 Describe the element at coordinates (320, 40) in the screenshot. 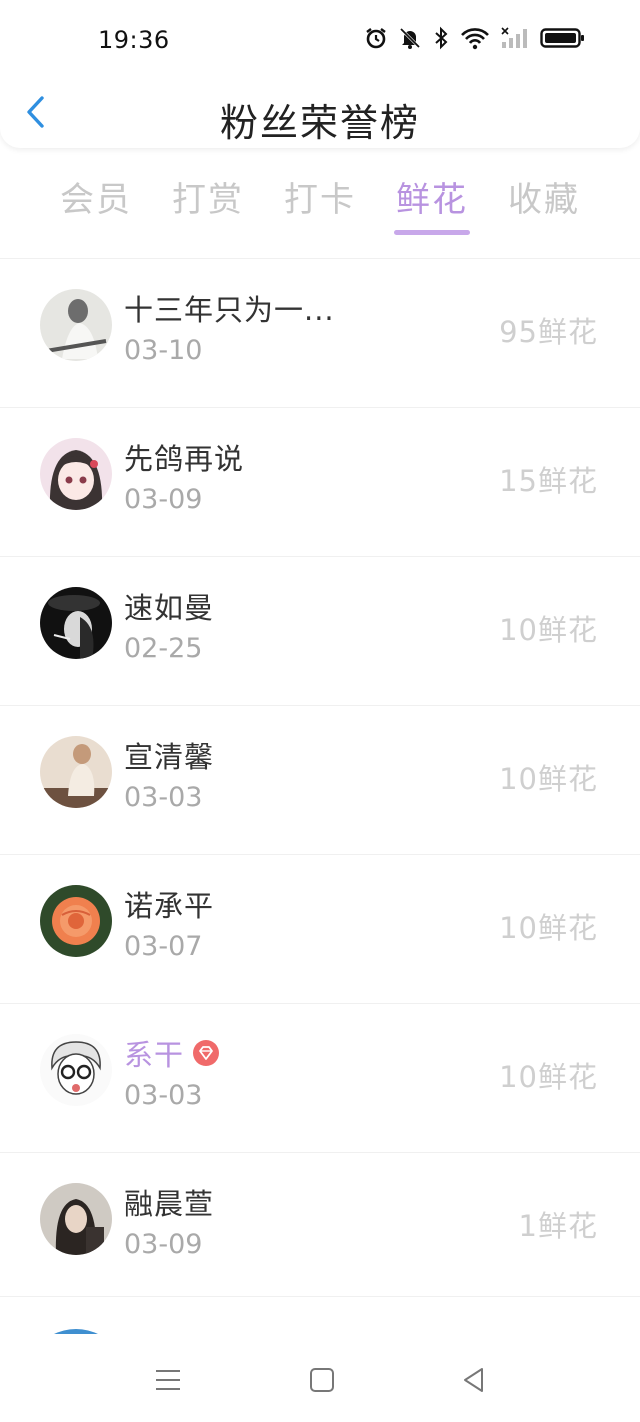

I see `status-bar: 19:36` at that location.